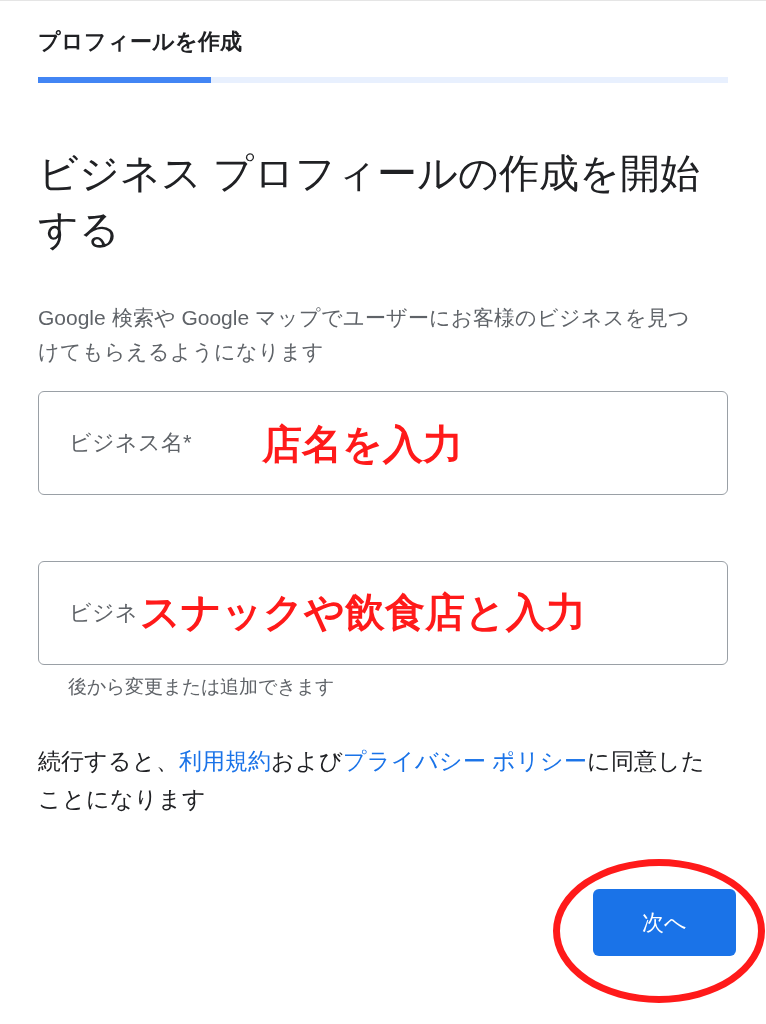  What do you see at coordinates (362, 444) in the screenshot?
I see `annotation-text: 店名を入力` at bounding box center [362, 444].